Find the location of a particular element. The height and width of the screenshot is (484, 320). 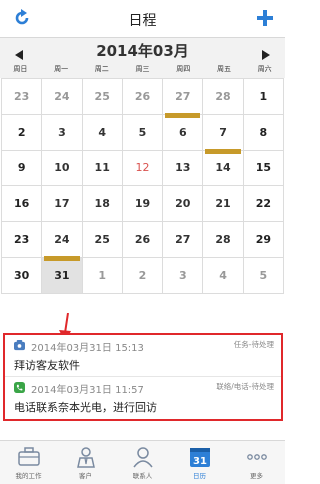

weekday-header: 周日 周一 周二 周三 周四 周五 周六 is located at coordinates (142, 69).